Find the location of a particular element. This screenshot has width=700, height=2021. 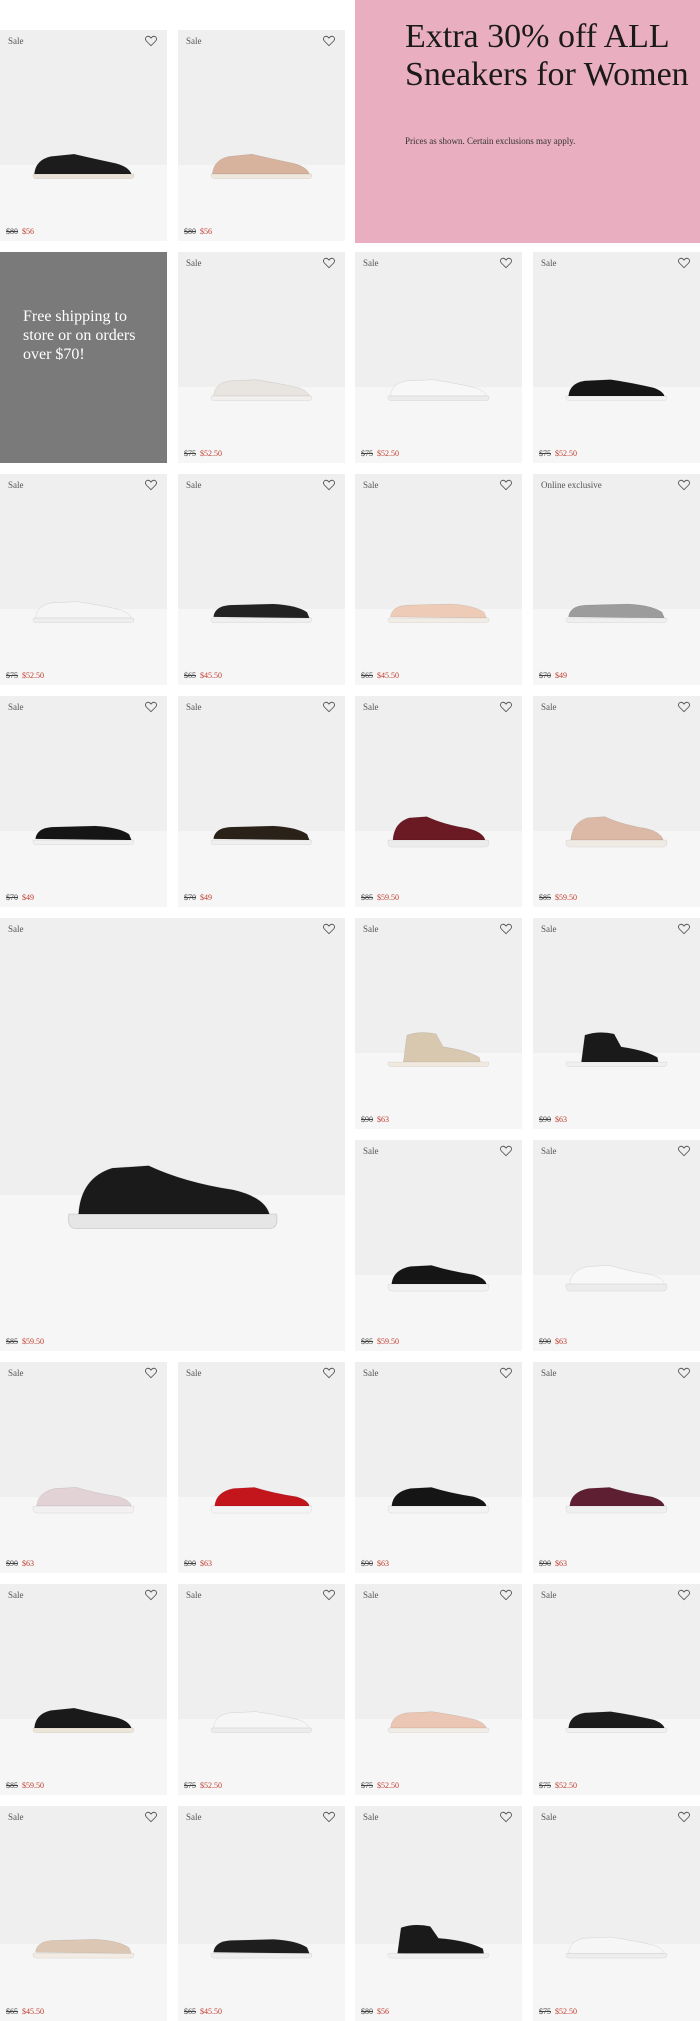

sale-price: $45.50 is located at coordinates (211, 675).